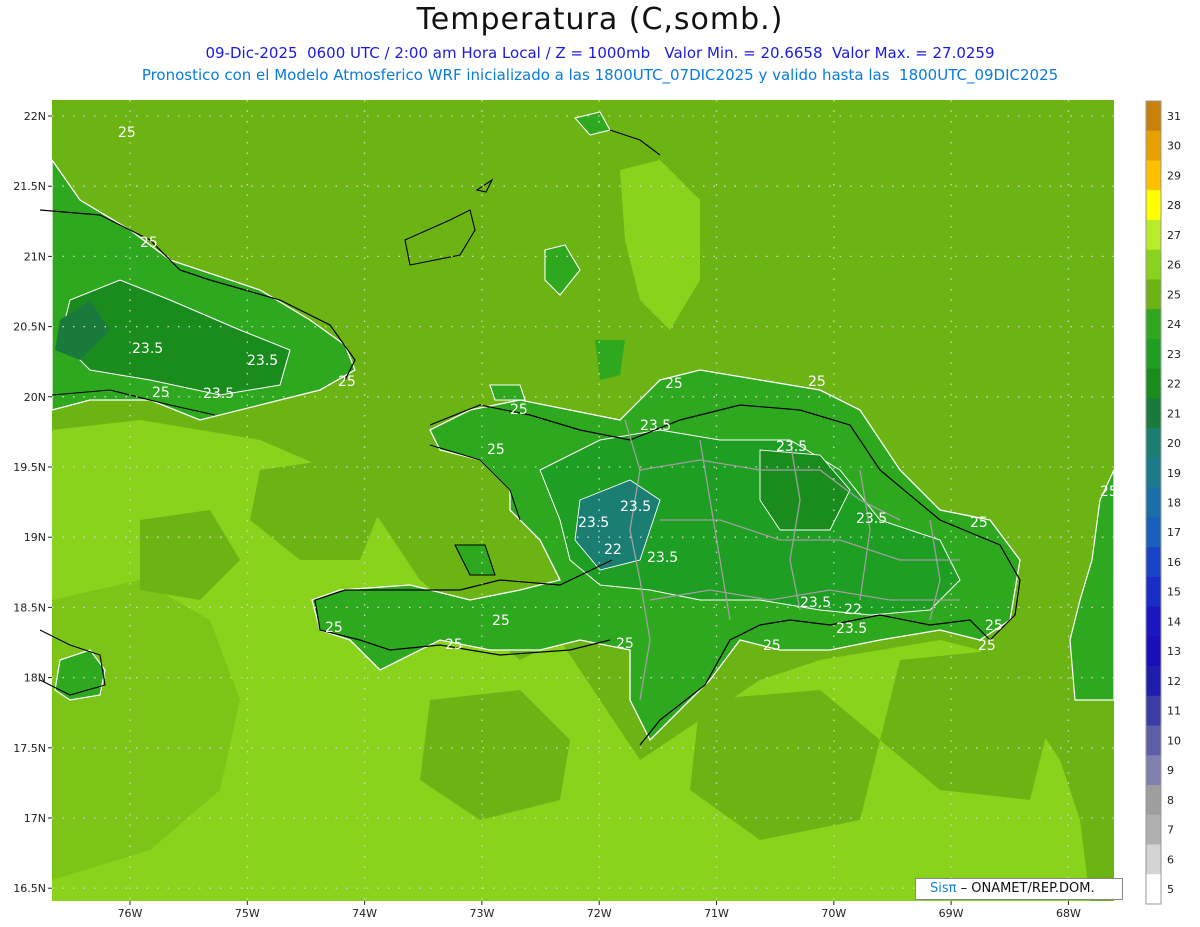 The image size is (1200, 927). What do you see at coordinates (29, 327) in the screenshot?
I see `lat-tick-label: 20.5N` at bounding box center [29, 327].